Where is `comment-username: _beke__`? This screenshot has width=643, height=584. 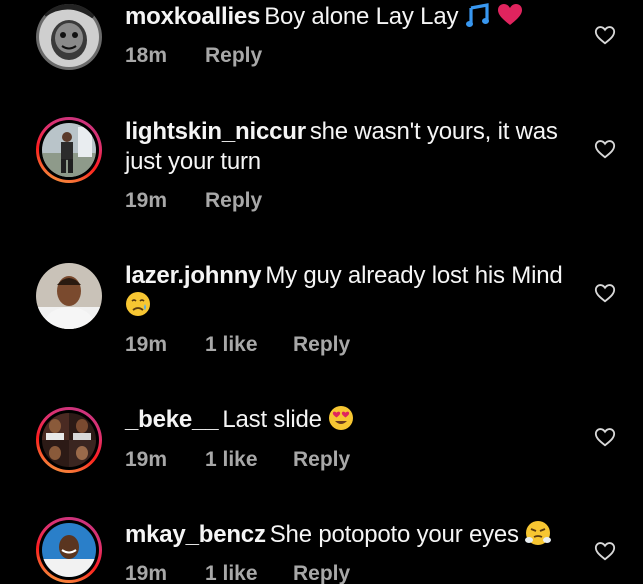
comment-username: _beke__ is located at coordinates (172, 419).